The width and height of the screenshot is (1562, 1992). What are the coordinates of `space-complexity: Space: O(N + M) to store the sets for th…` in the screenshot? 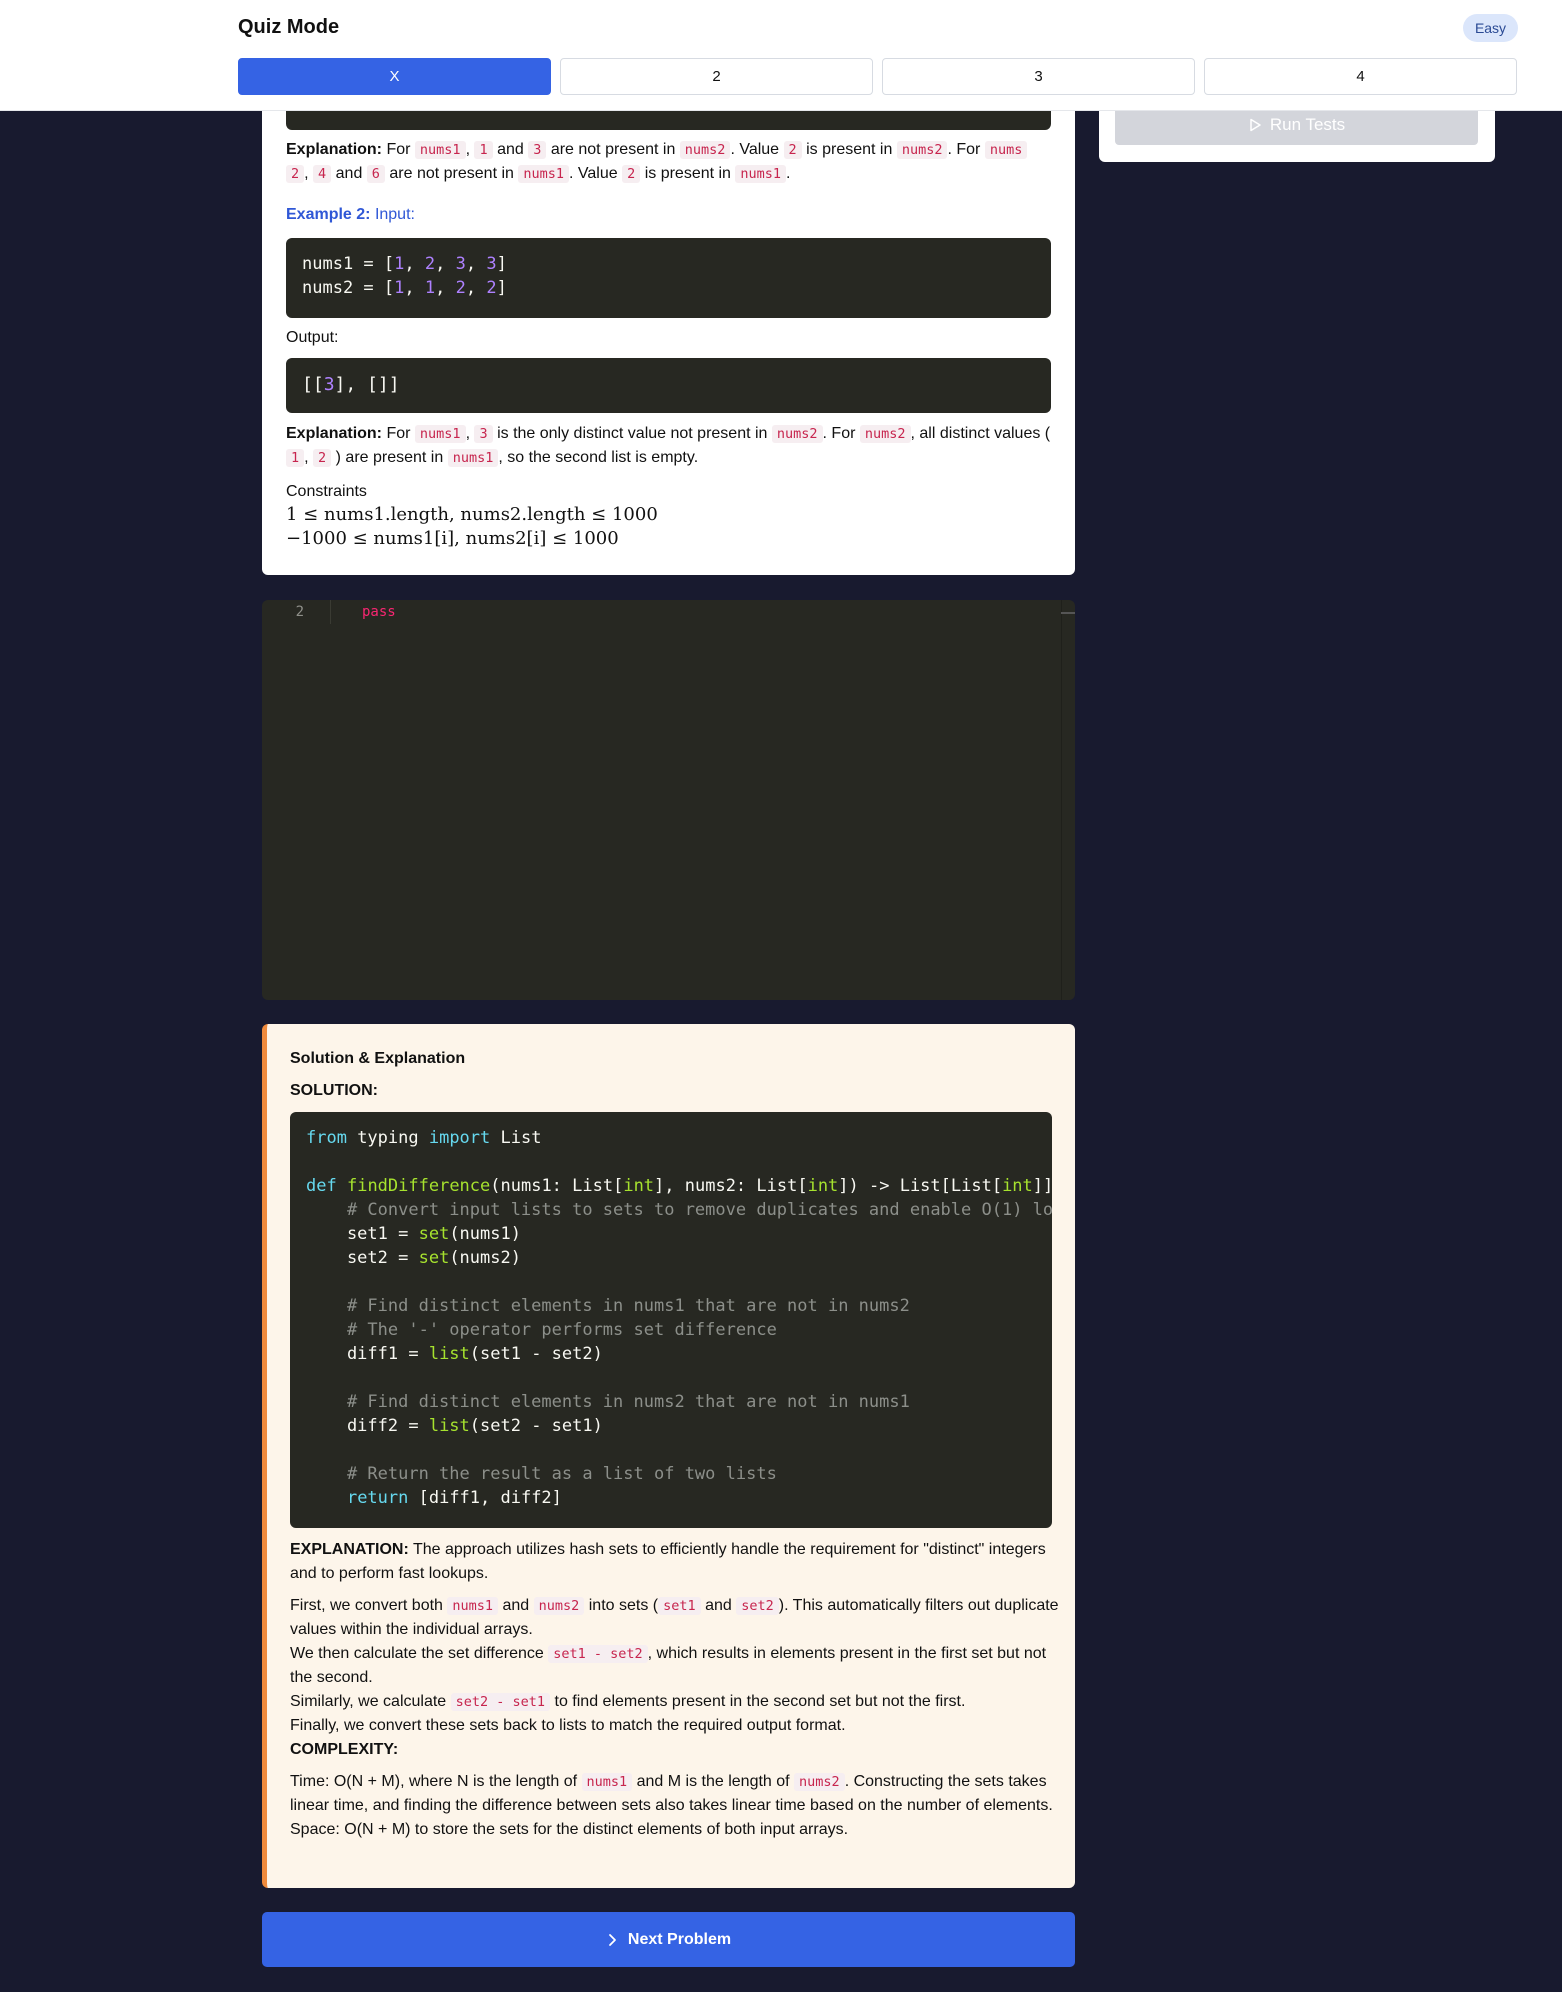 It's located at (569, 1829).